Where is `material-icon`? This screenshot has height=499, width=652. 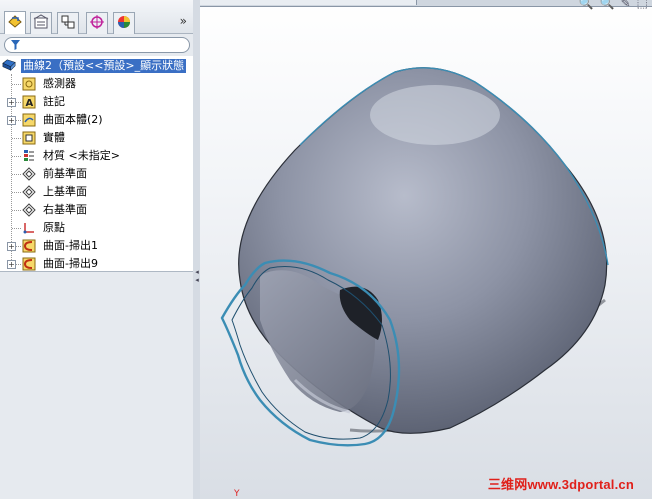
material-icon is located at coordinates (29, 156).